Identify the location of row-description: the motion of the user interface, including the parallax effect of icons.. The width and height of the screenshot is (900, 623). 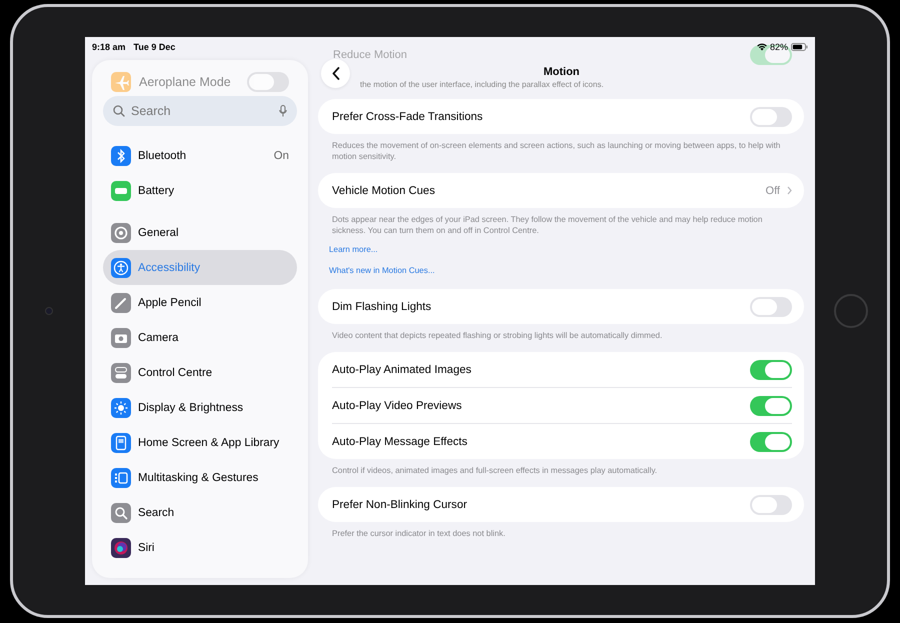
(482, 84).